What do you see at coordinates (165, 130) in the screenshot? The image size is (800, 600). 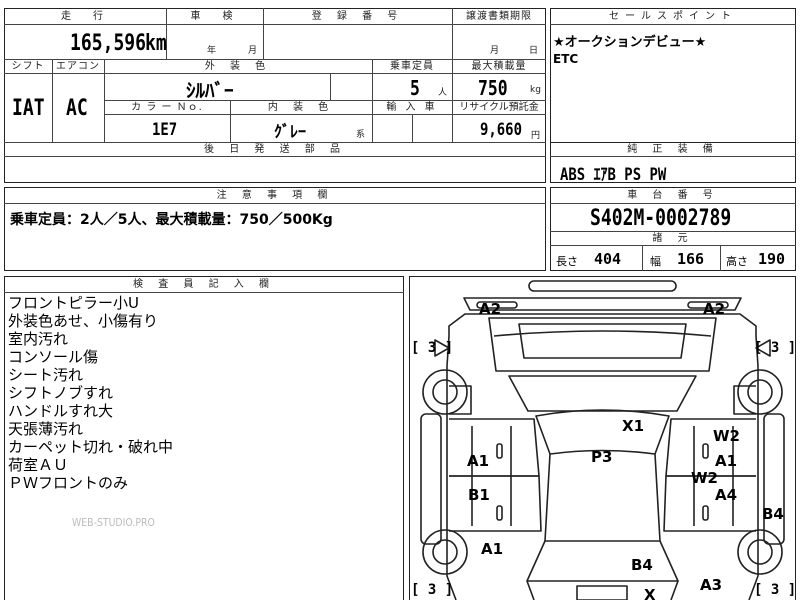 I see `color-no-value: 1E7` at bounding box center [165, 130].